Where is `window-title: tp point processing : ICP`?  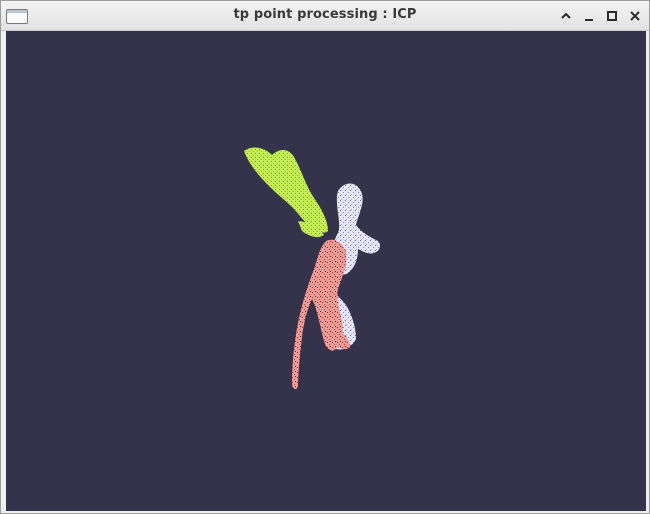 window-title: tp point processing : ICP is located at coordinates (325, 14).